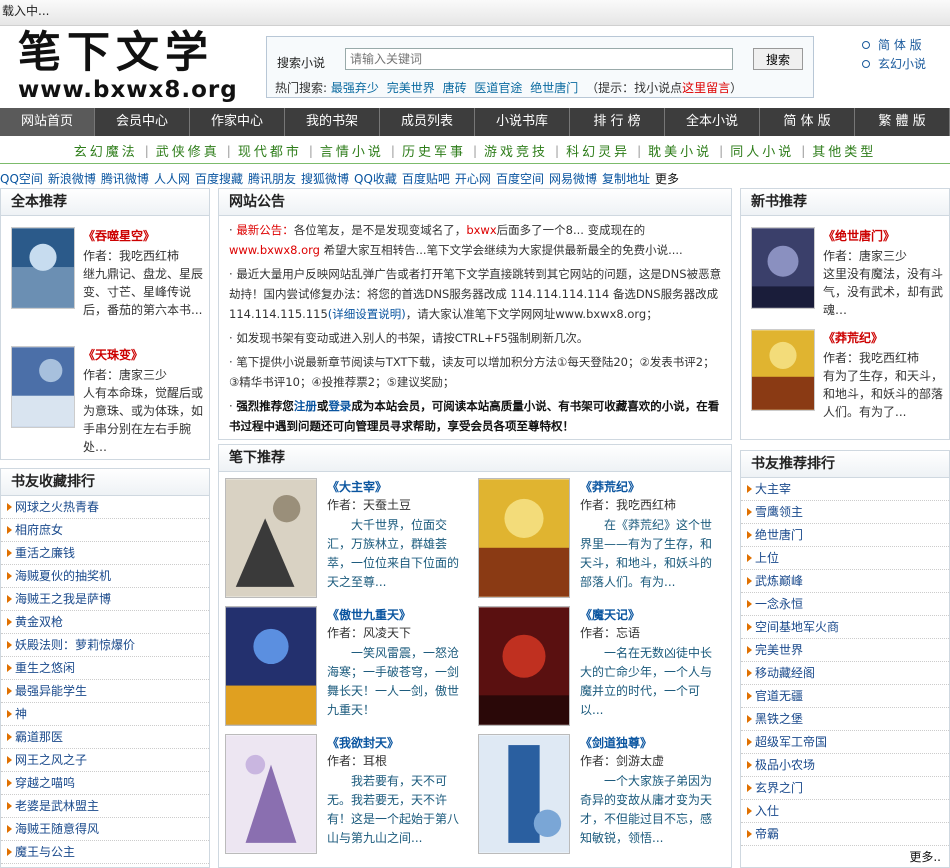 This screenshot has height=868, width=950. I want to click on rank-item: 上位, so click(845, 558).